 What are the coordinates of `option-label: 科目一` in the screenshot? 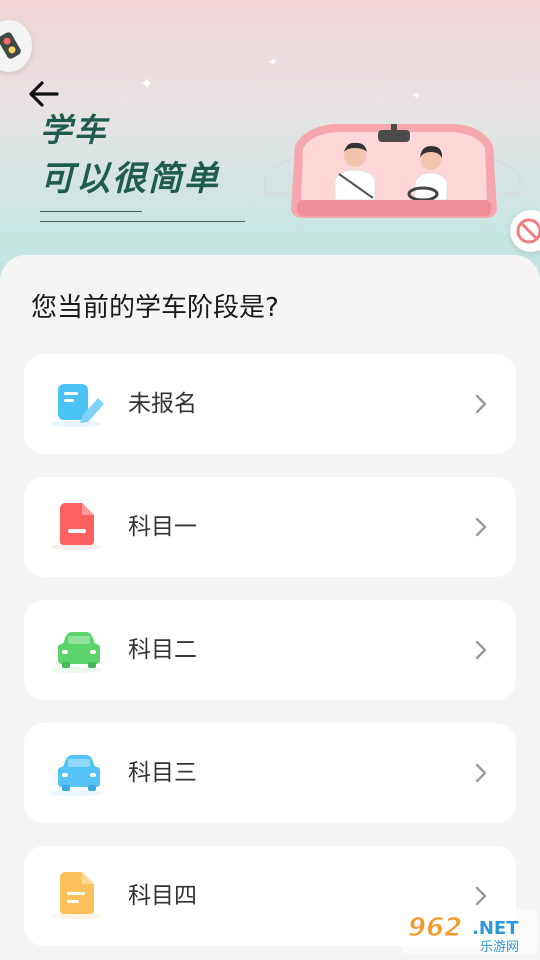 It's located at (162, 527).